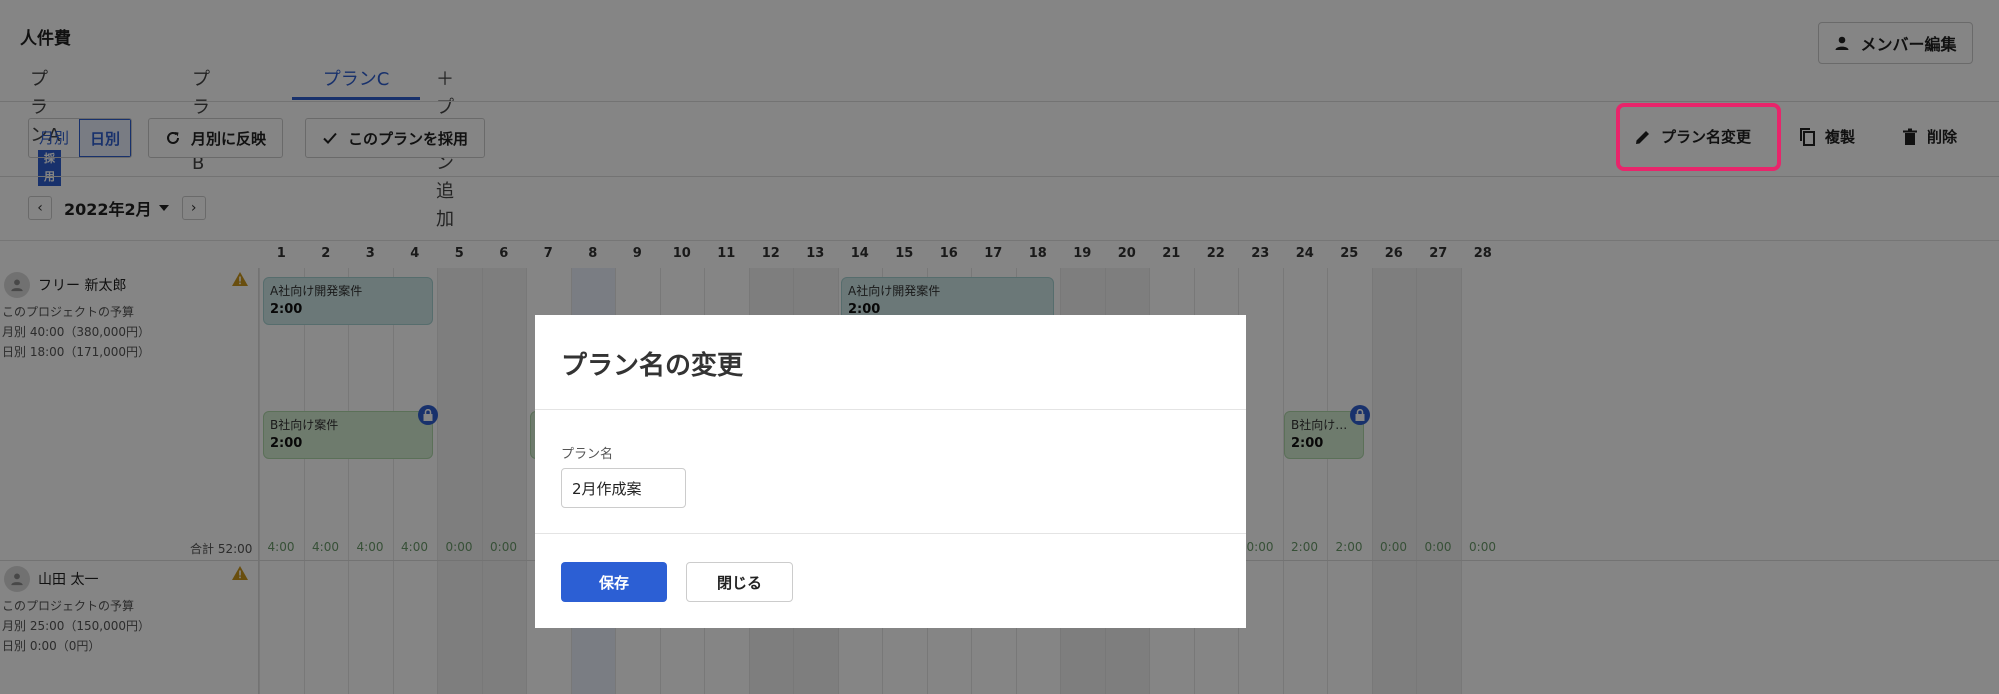  I want to click on plan-name-label: プラン名, so click(587, 454).